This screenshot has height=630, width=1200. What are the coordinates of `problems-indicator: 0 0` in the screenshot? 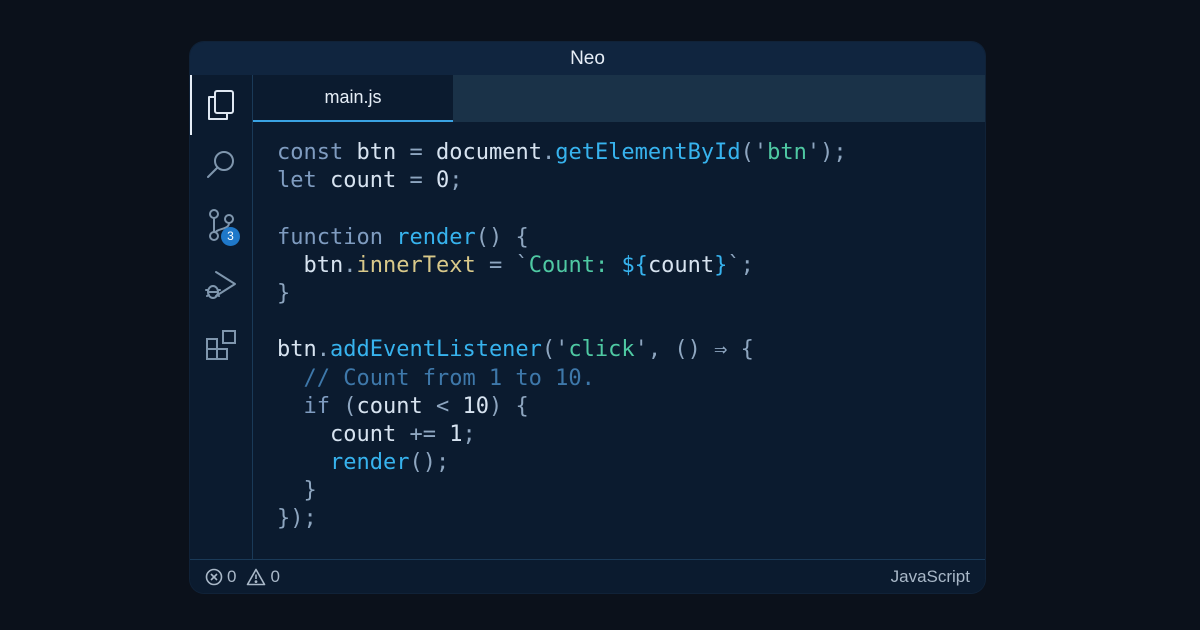 It's located at (245, 576).